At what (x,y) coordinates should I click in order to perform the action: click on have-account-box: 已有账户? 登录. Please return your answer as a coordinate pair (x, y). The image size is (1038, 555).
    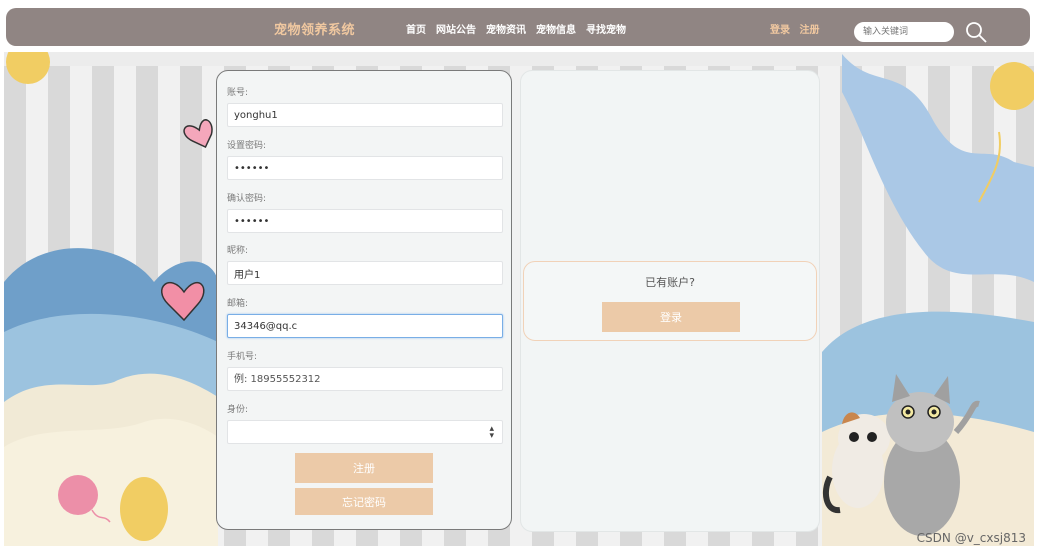
    Looking at the image, I should click on (670, 301).